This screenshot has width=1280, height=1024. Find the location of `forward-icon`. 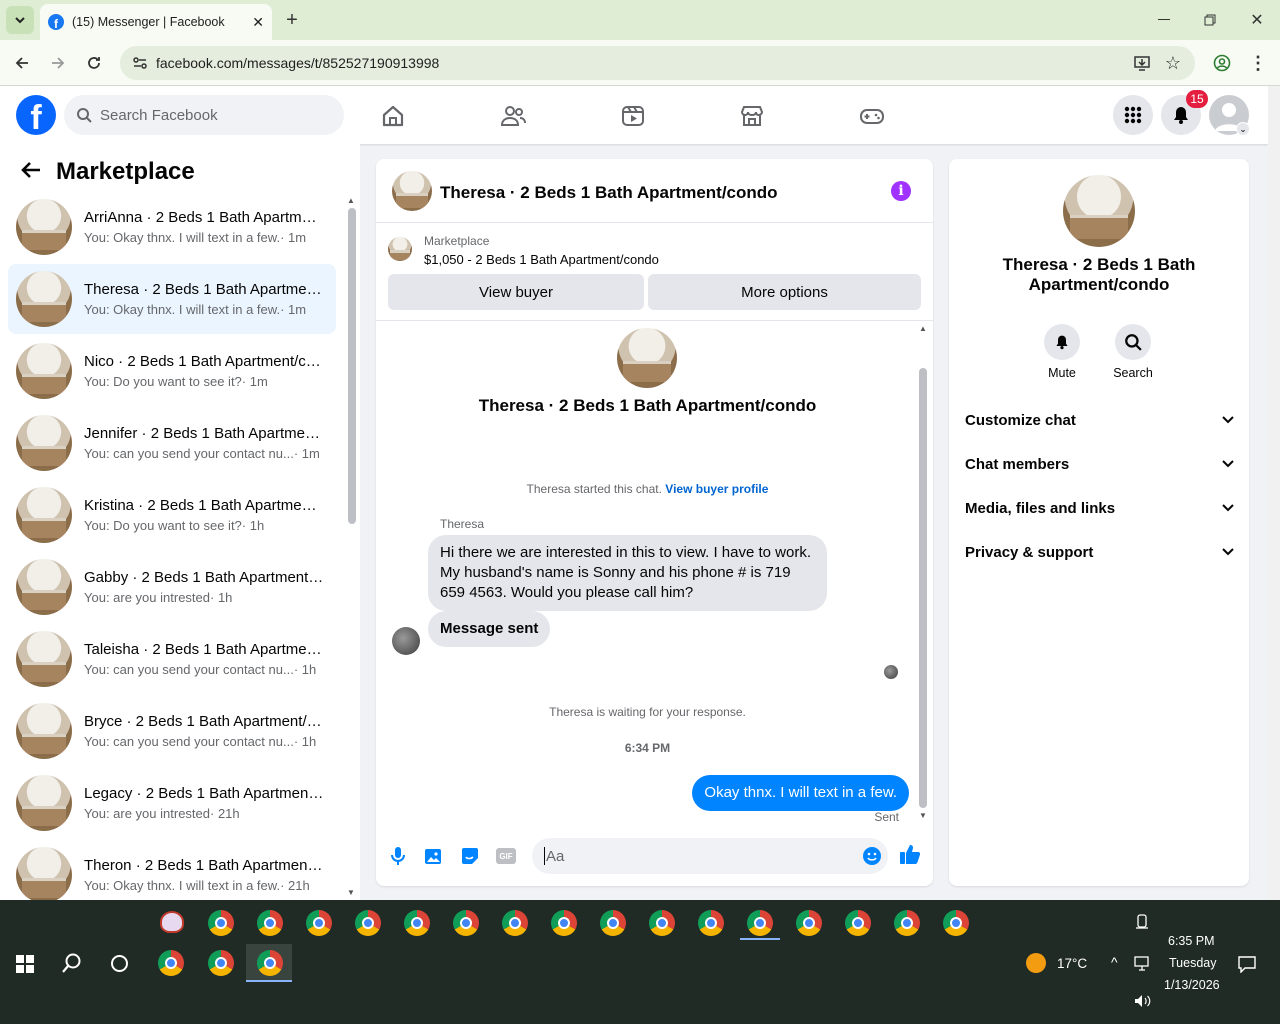

forward-icon is located at coordinates (58, 63).